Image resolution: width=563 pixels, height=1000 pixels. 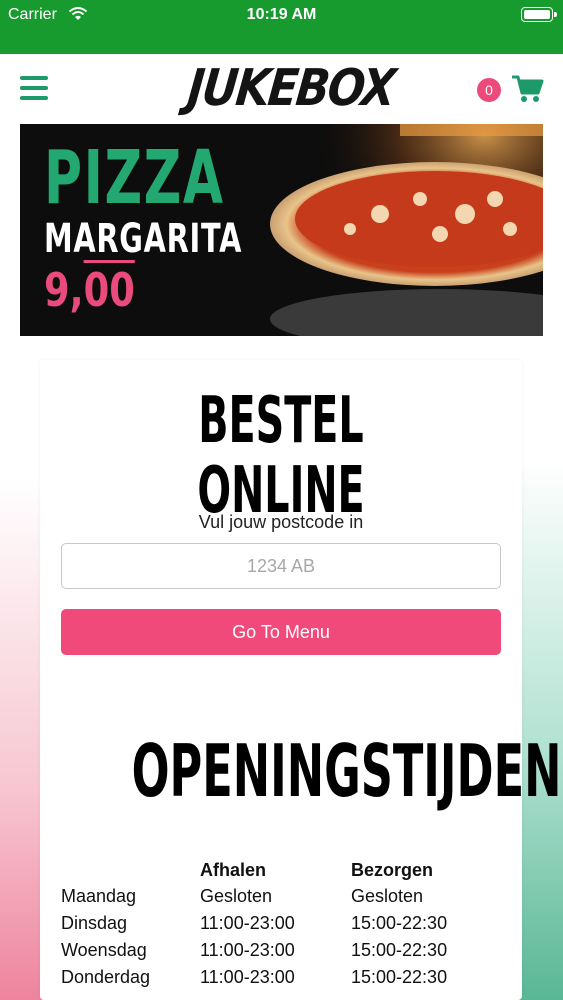 I want to click on table-row: Donderdag 11:00-23:00 15:00-22:30, so click(x=281, y=977).